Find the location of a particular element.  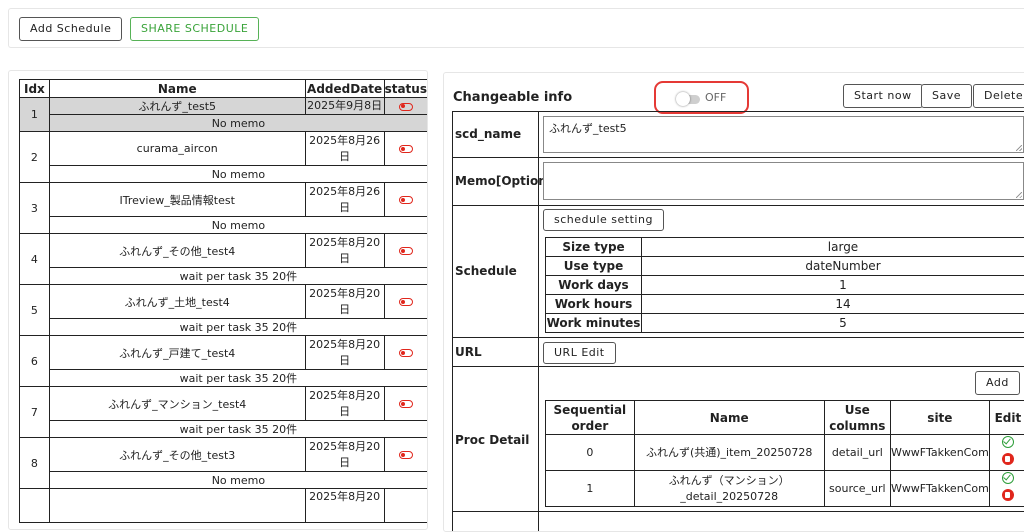

proc-edit-cell is located at coordinates (1006, 489).